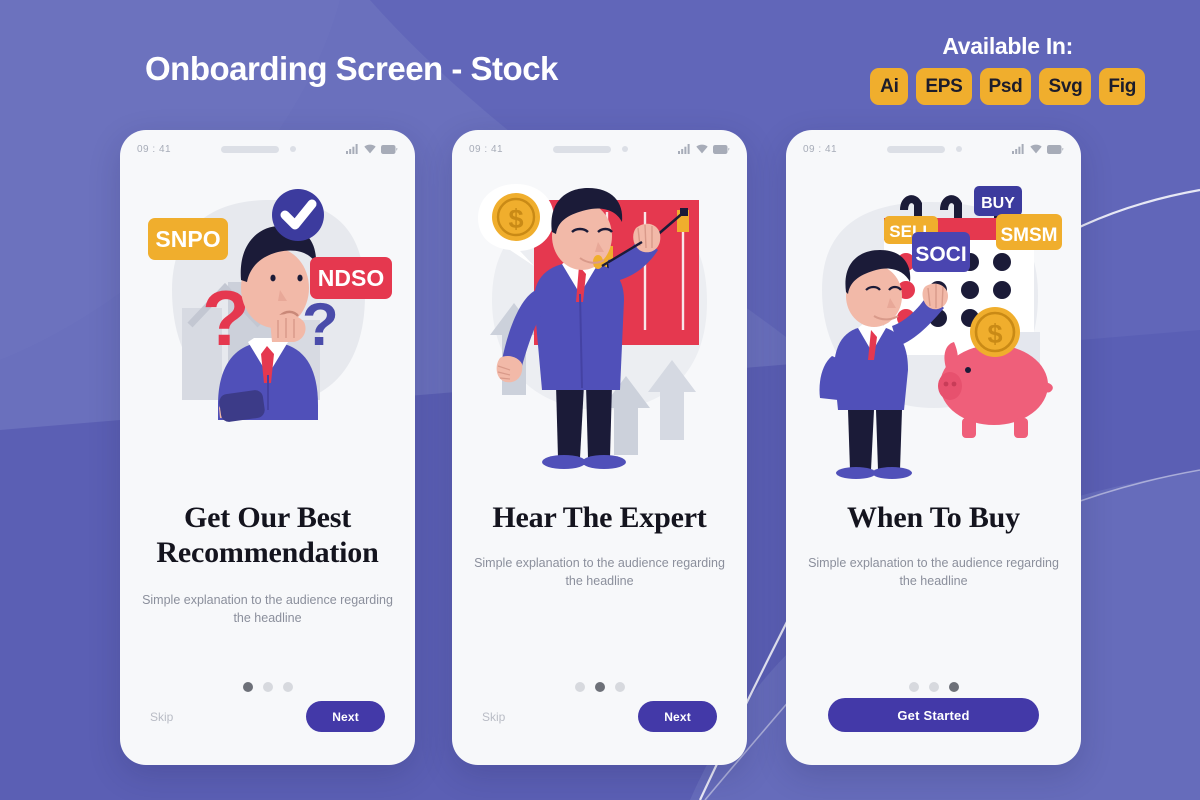 The image size is (1200, 800). Describe the element at coordinates (933, 517) in the screenshot. I see `headline: When To Buy` at that location.